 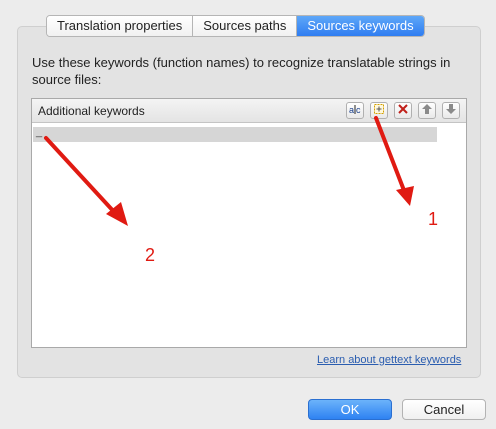 What do you see at coordinates (249, 111) in the screenshot?
I see `keywords-list-header: Additional keywords a c` at bounding box center [249, 111].